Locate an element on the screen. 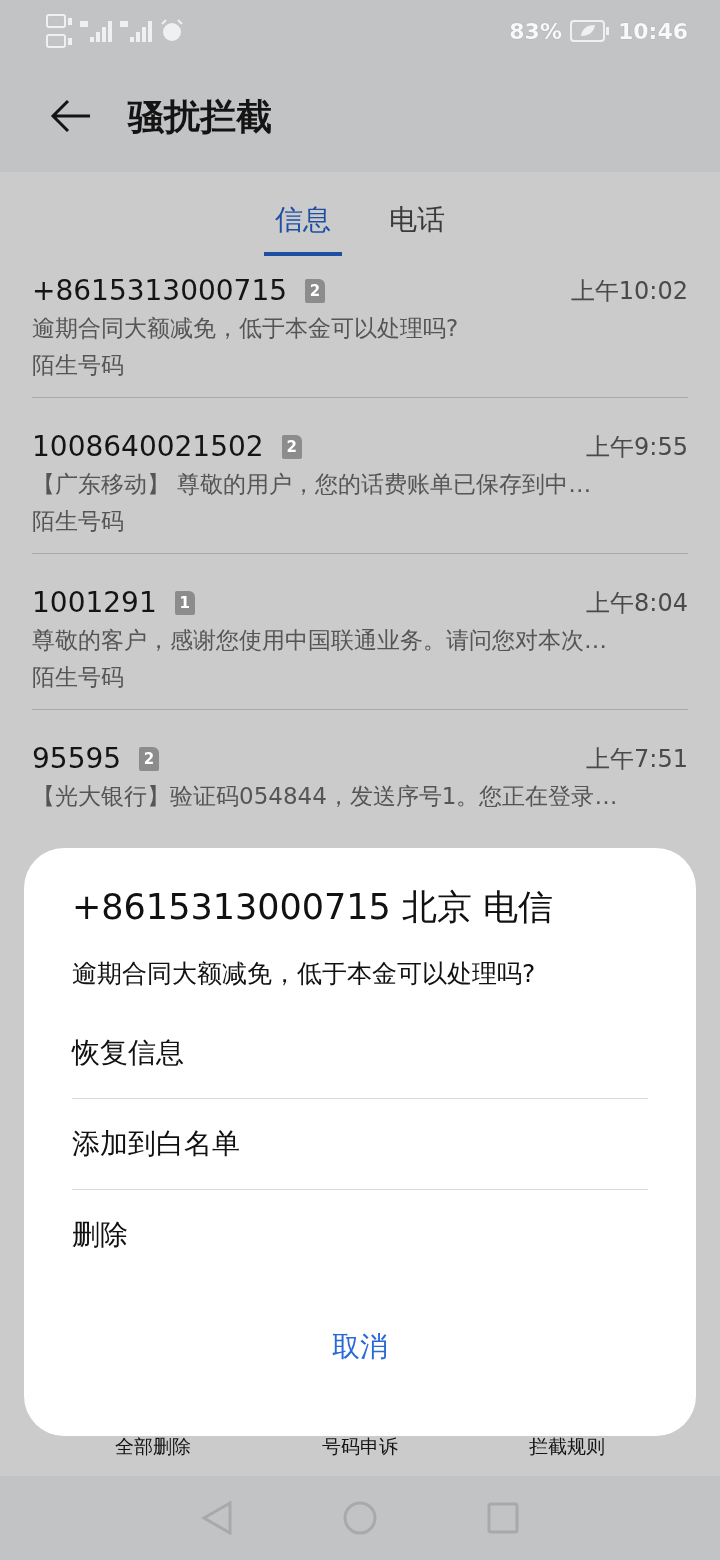 The height and width of the screenshot is (1560, 720). toolbar-button: 拦截规则 is located at coordinates (566, 1447).